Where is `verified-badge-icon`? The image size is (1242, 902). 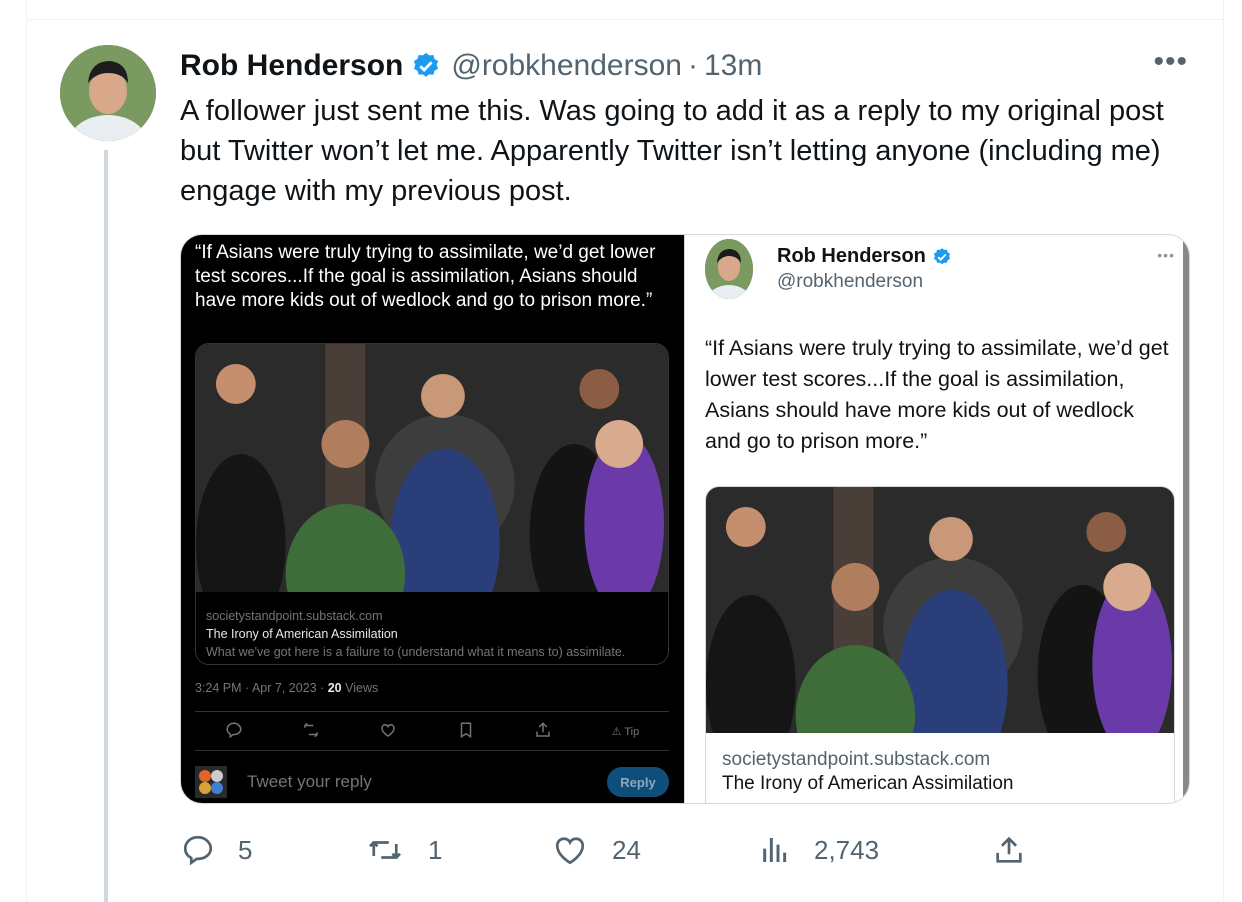
verified-badge-icon is located at coordinates (426, 66).